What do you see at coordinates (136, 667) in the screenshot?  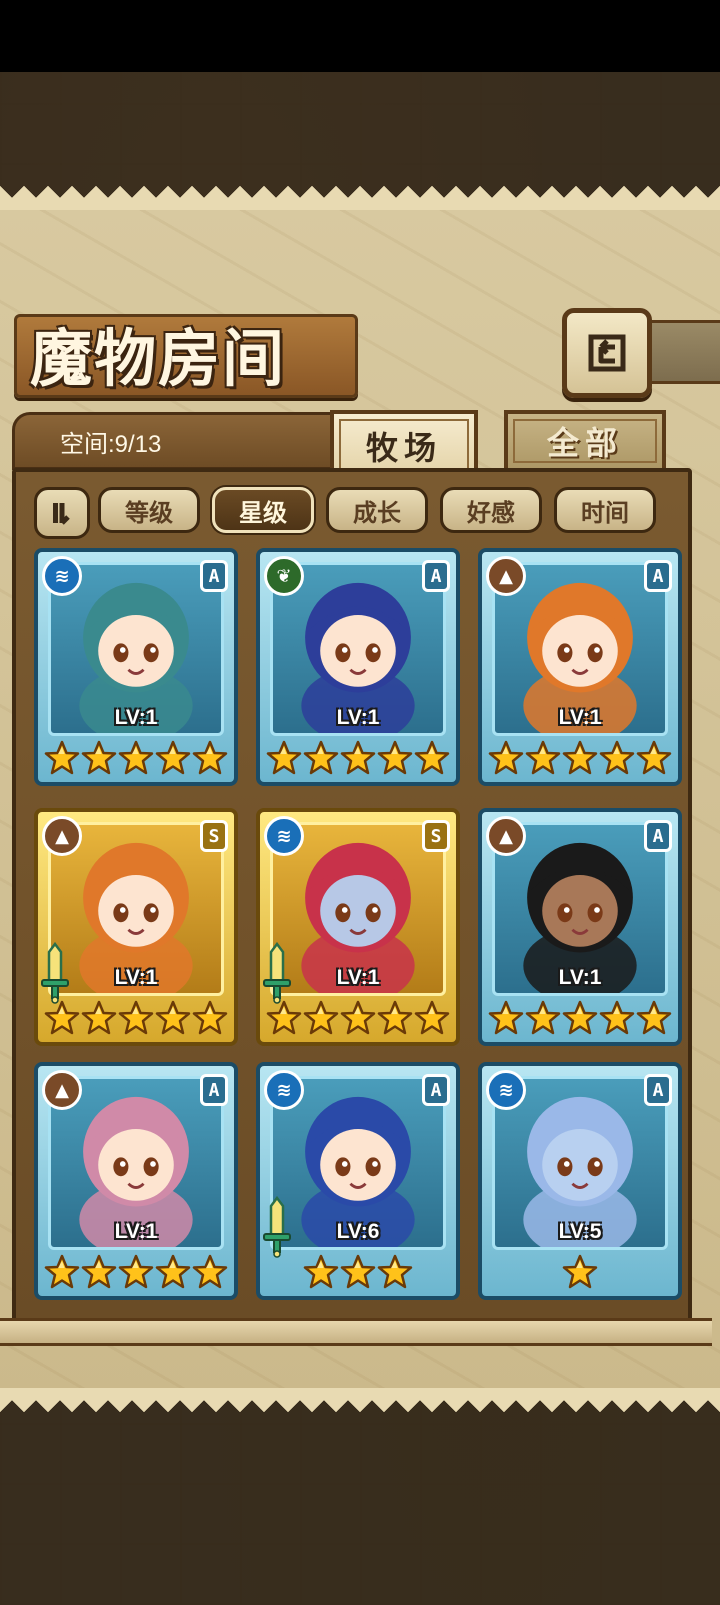 I see `monster-card: ≋ A LV:1` at bounding box center [136, 667].